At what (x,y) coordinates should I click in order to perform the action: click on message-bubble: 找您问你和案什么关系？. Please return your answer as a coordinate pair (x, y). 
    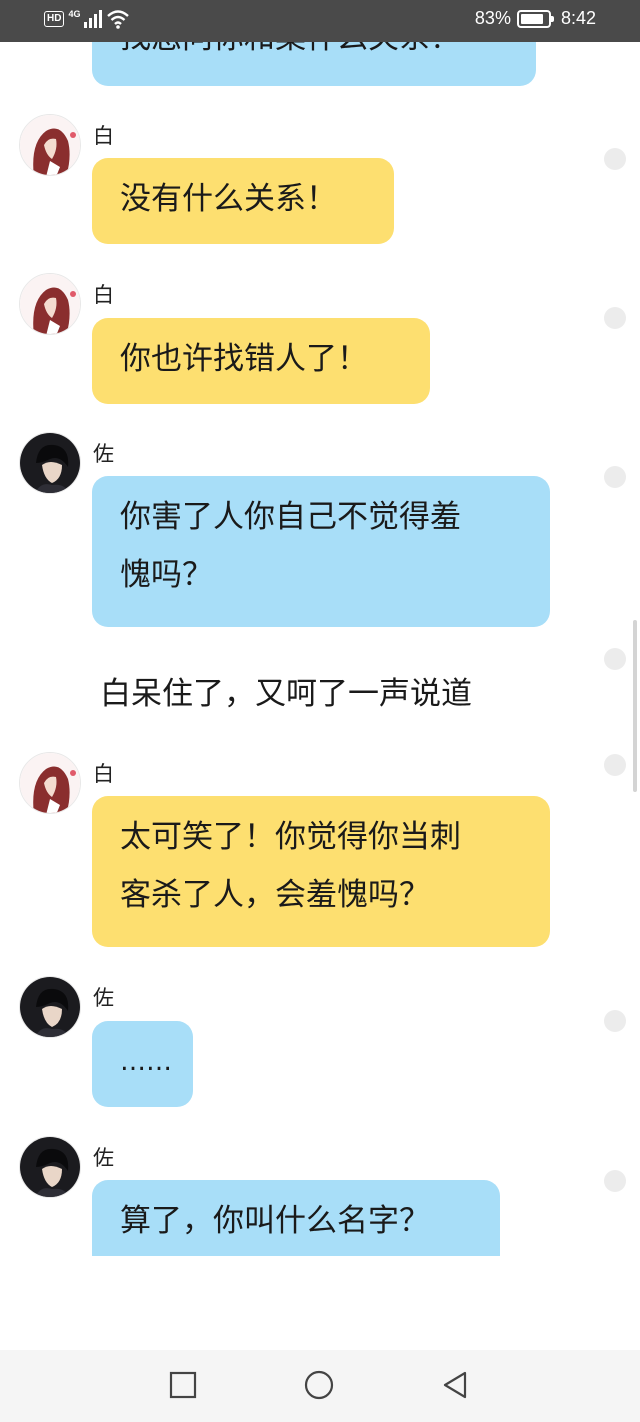
    Looking at the image, I should click on (314, 64).